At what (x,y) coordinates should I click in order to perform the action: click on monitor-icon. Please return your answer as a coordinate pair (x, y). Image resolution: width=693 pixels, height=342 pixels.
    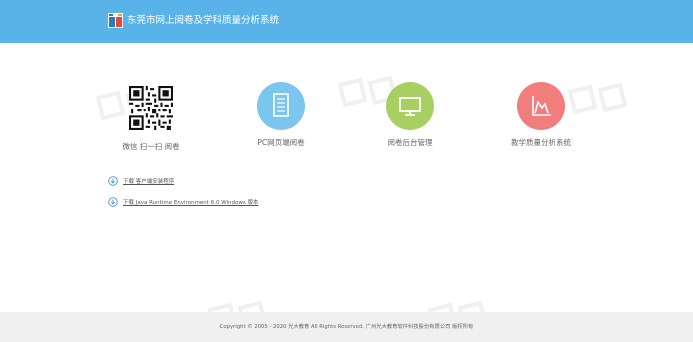
    Looking at the image, I should click on (410, 106).